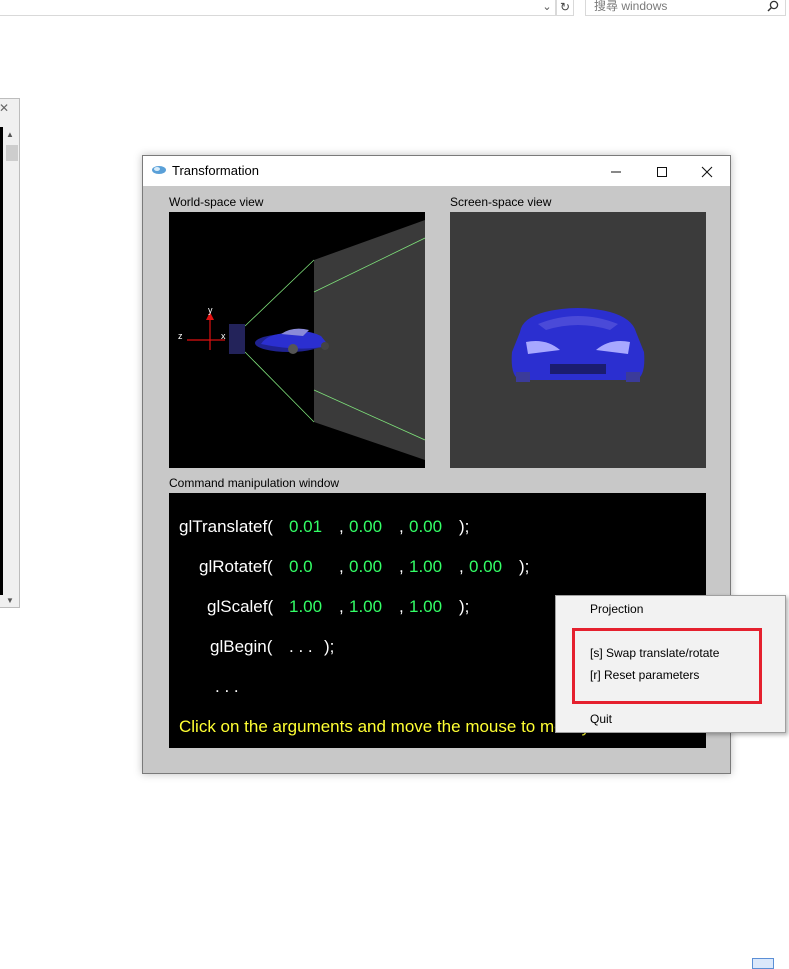 The width and height of the screenshot is (789, 969). What do you see at coordinates (667, 666) in the screenshot?
I see `highlight-box` at bounding box center [667, 666].